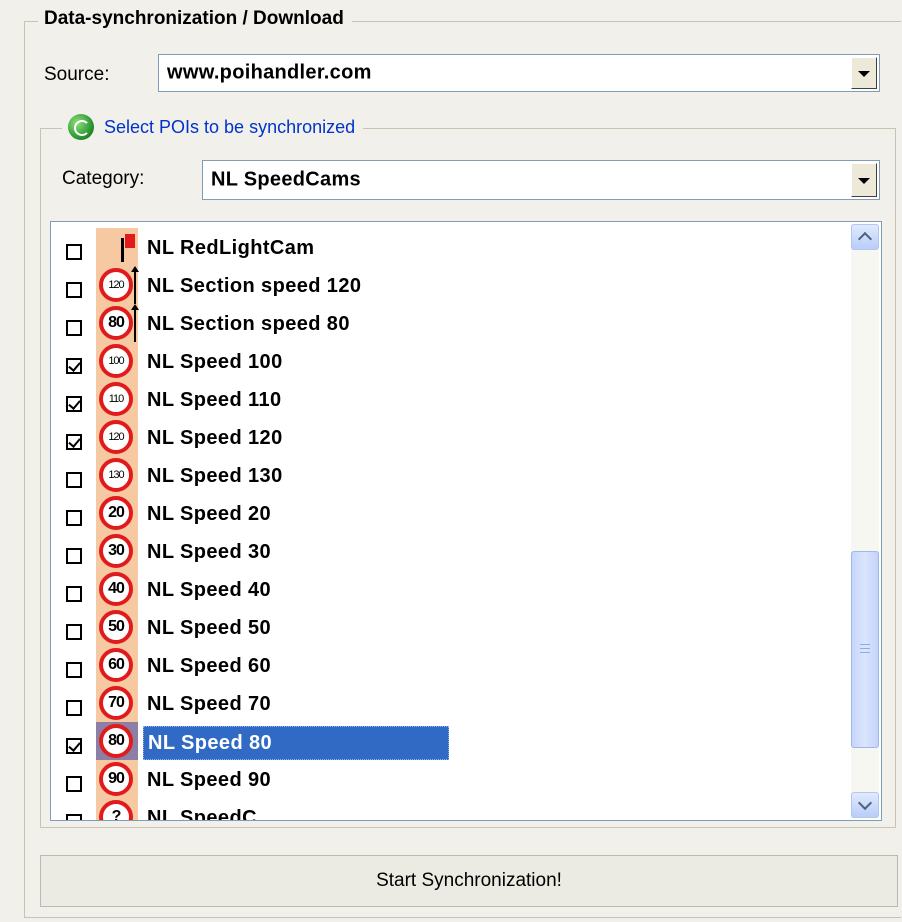  What do you see at coordinates (116, 361) in the screenshot?
I see `speed-limit-sign-icon: 100` at bounding box center [116, 361].